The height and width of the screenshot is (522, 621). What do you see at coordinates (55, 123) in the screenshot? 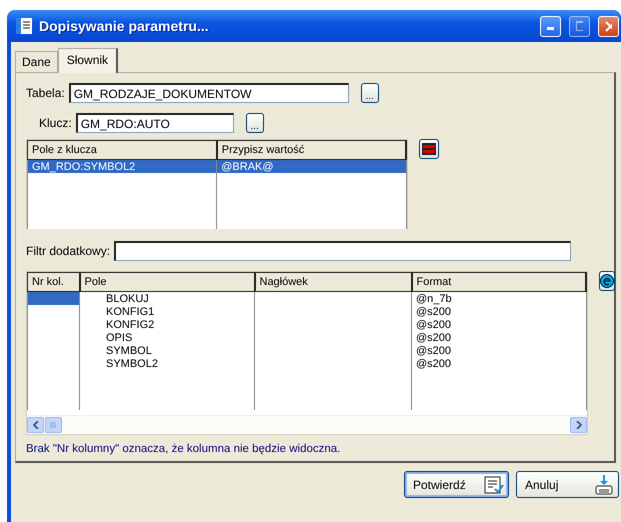
I see `field-label: Klucz:` at bounding box center [55, 123].